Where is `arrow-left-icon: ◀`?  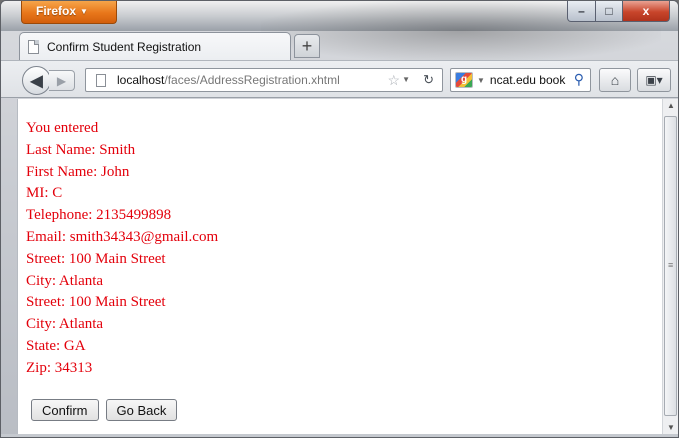 arrow-left-icon: ◀ is located at coordinates (36, 81).